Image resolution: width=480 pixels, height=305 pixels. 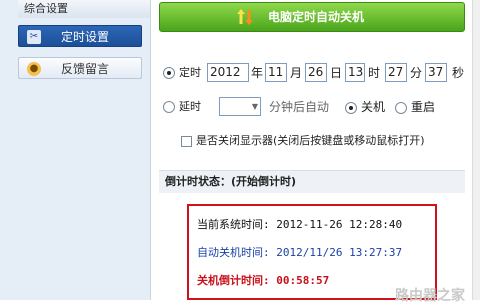 I want to click on hour-field: 13, so click(x=355, y=72).